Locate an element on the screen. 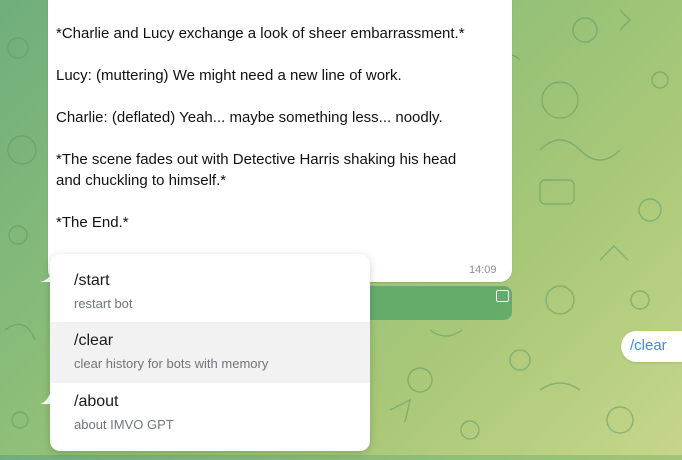  command-description: about IMVO GPT is located at coordinates (124, 424).